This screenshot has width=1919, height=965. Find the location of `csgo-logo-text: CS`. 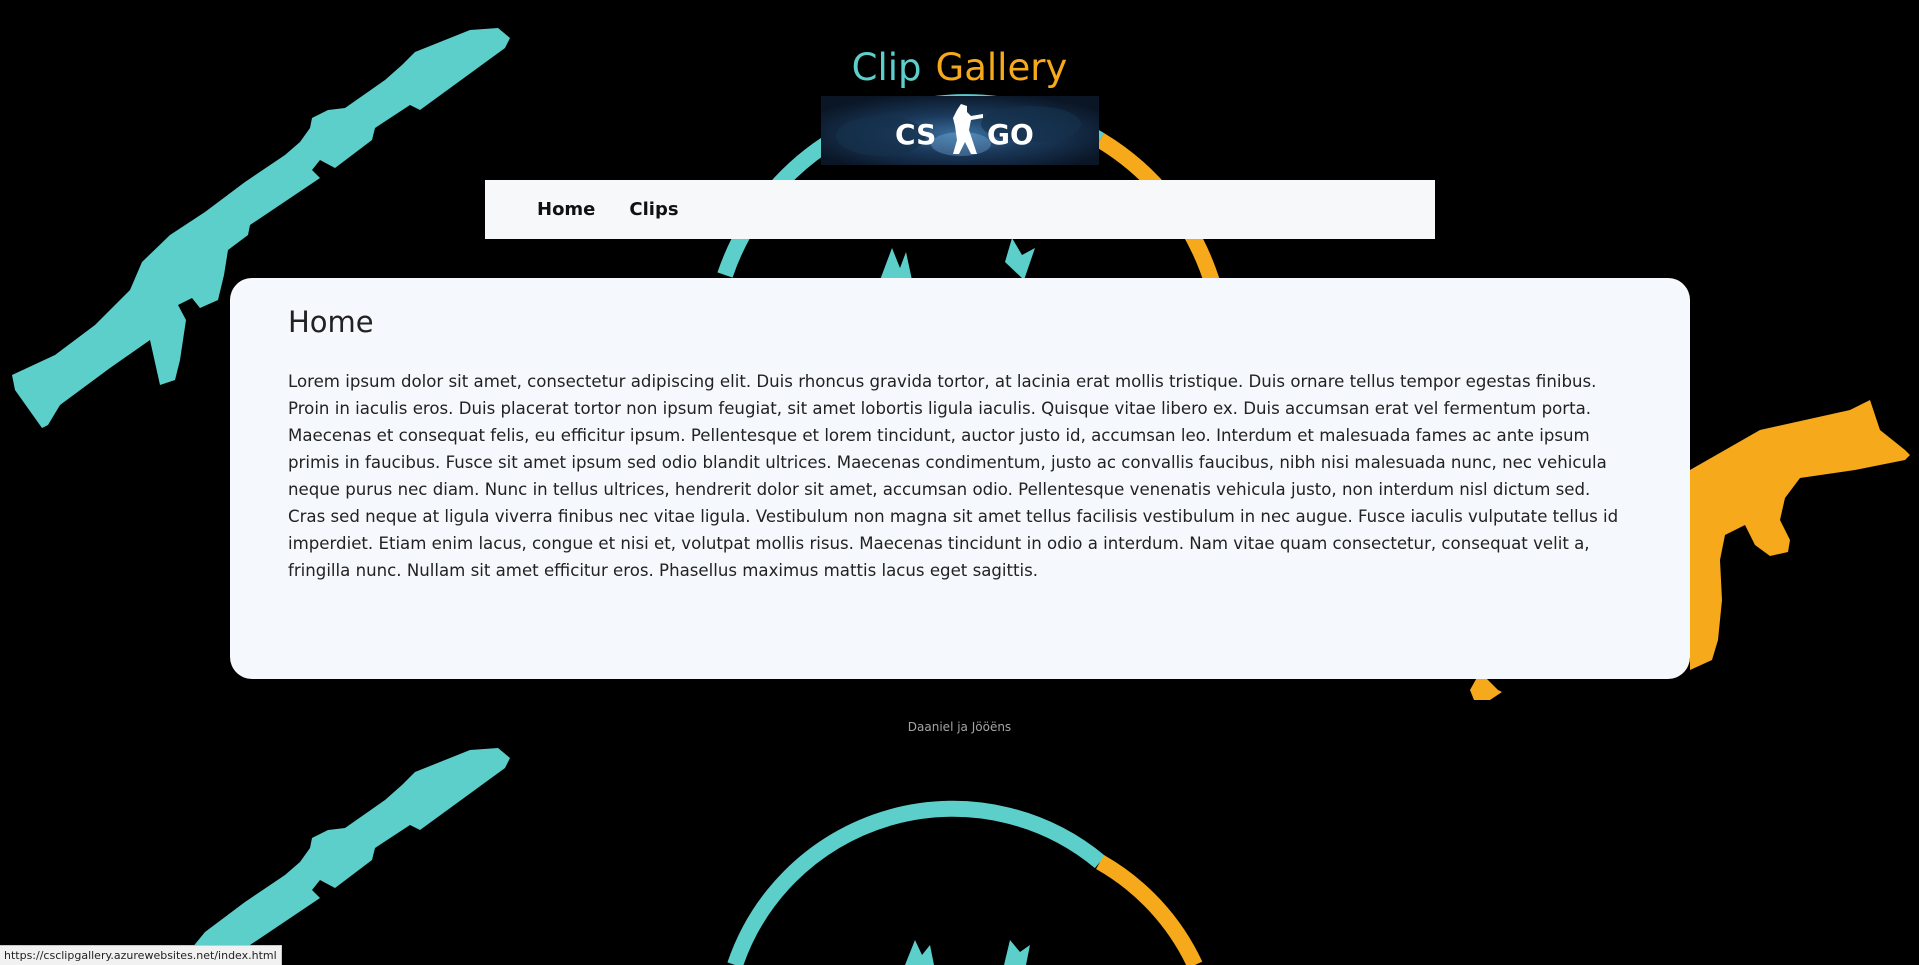

csgo-logo-text: CS is located at coordinates (915, 134).